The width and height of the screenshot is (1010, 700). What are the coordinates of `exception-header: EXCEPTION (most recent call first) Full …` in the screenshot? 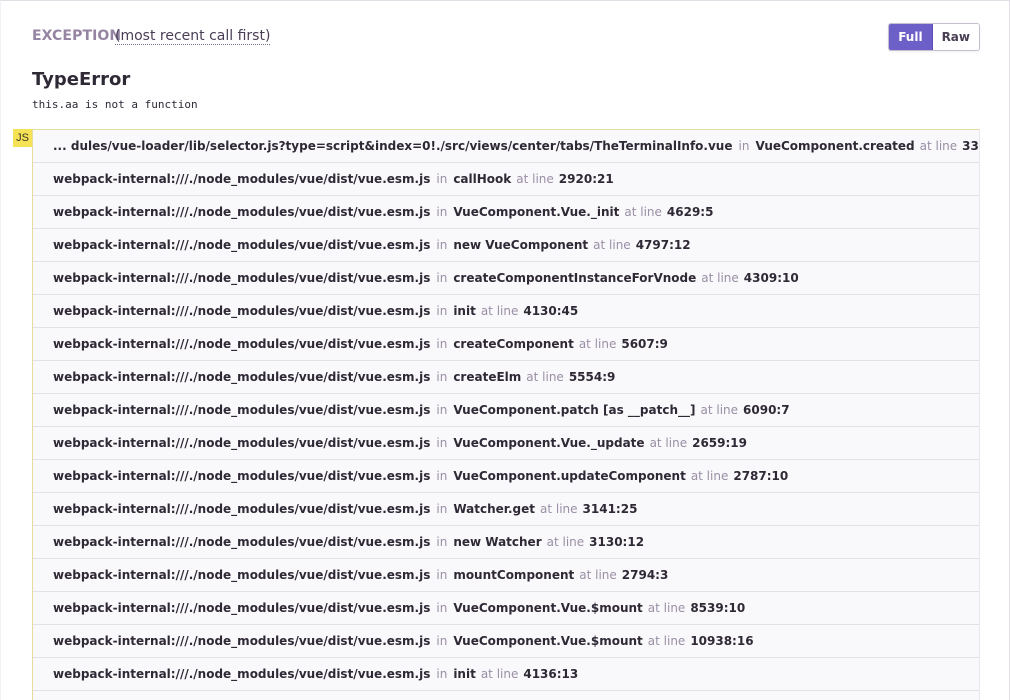 It's located at (506, 39).